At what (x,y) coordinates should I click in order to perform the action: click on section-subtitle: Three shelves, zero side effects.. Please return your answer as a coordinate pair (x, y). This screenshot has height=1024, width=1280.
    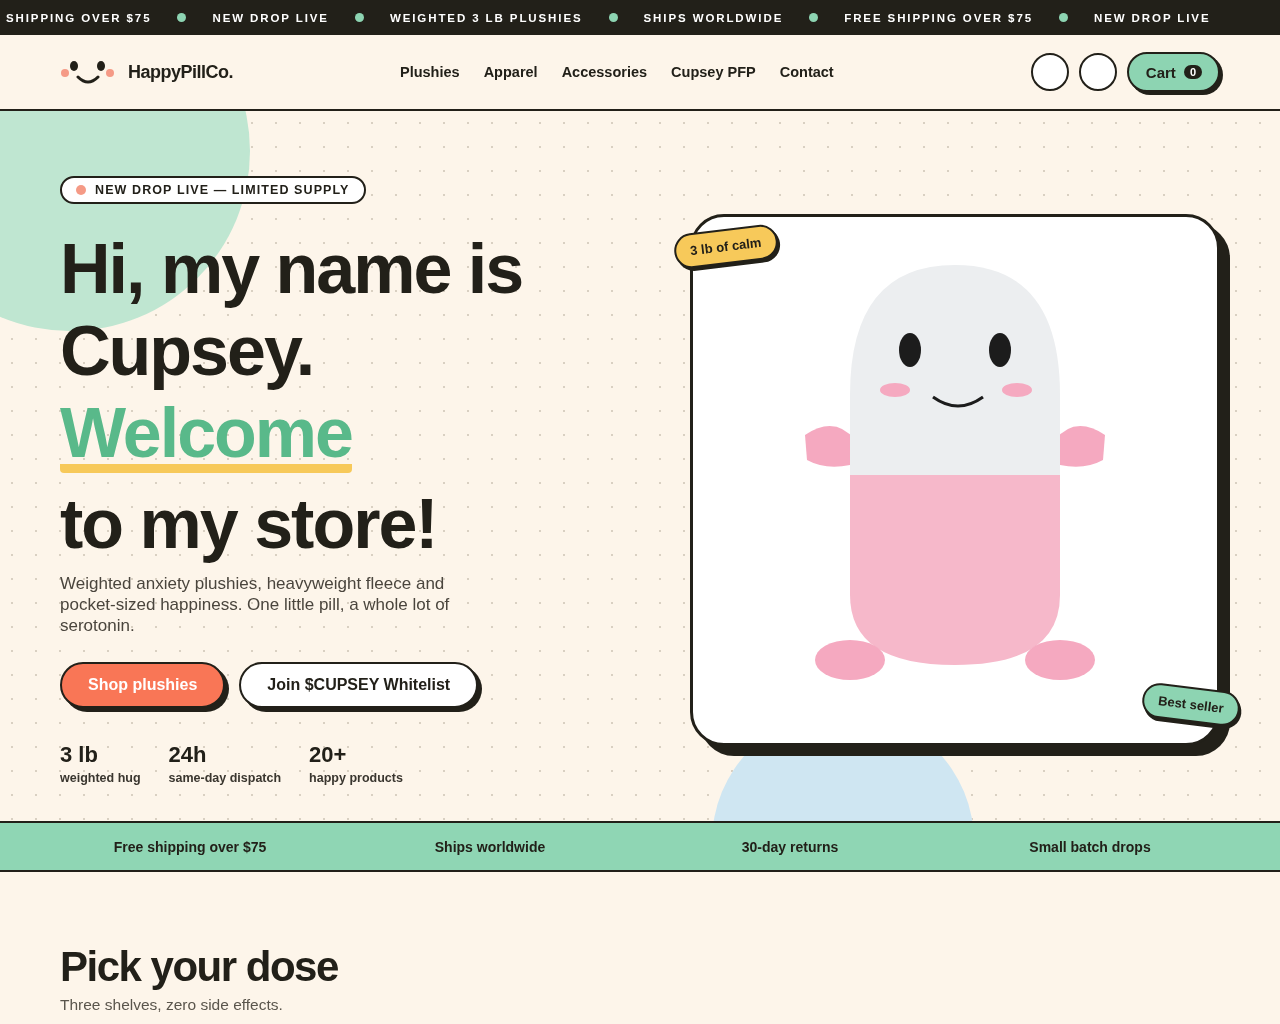
    Looking at the image, I should click on (172, 1005).